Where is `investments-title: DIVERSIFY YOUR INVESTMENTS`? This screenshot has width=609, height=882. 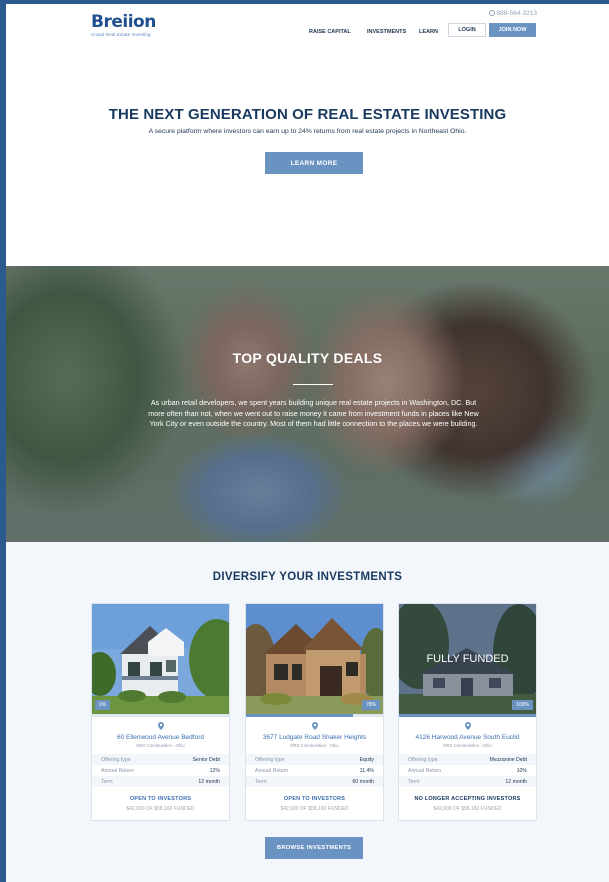 investments-title: DIVERSIFY YOUR INVESTMENTS is located at coordinates (307, 577).